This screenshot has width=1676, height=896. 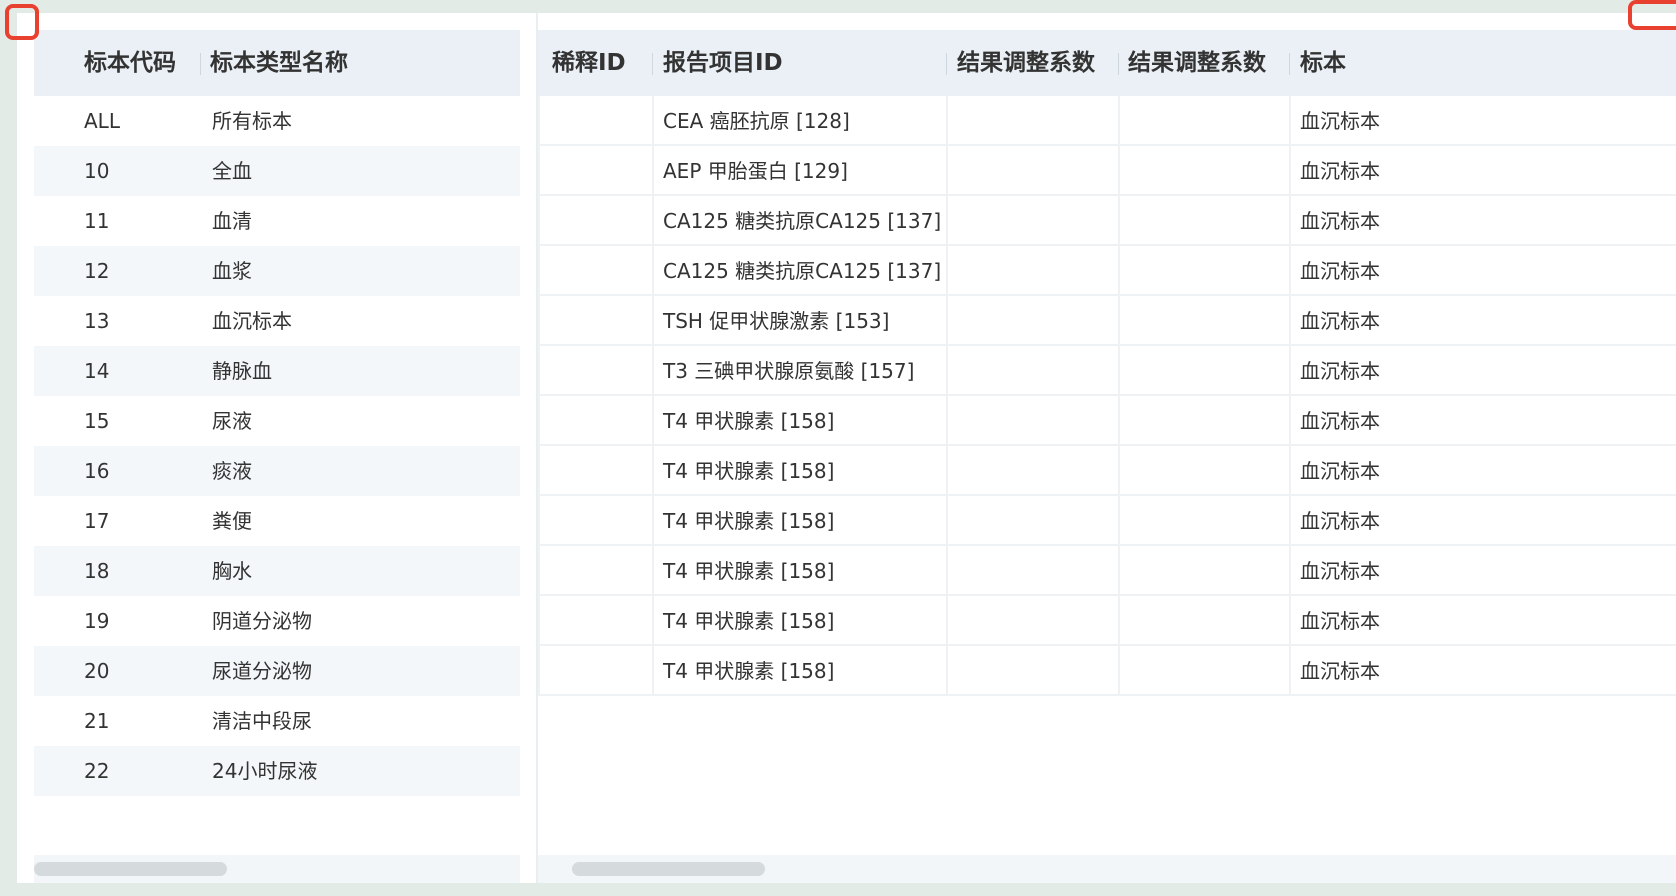 What do you see at coordinates (277, 471) in the screenshot?
I see `table-row: 16 痰液` at bounding box center [277, 471].